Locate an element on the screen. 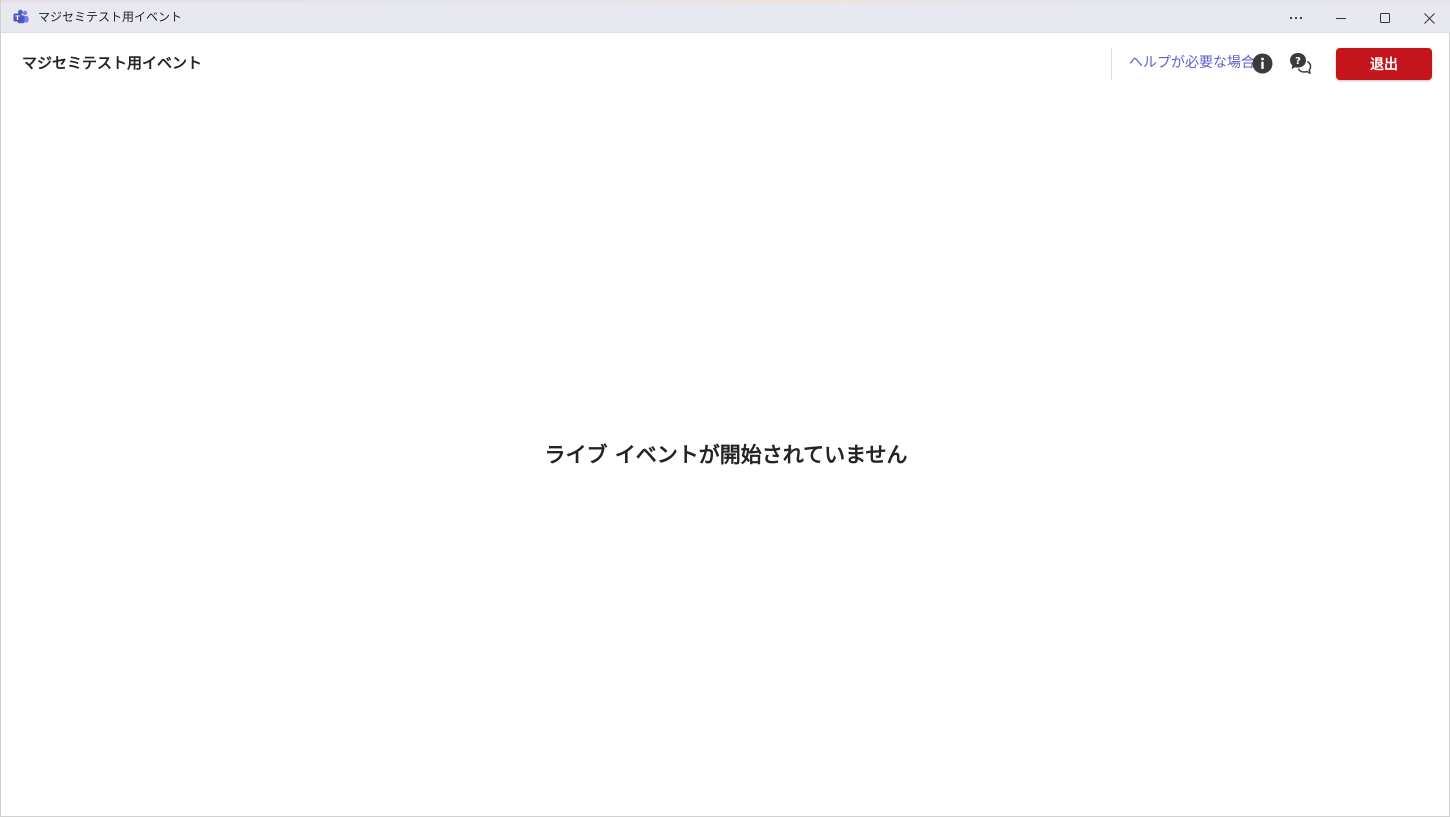 The width and height of the screenshot is (1450, 817). close-button is located at coordinates (1428, 18).